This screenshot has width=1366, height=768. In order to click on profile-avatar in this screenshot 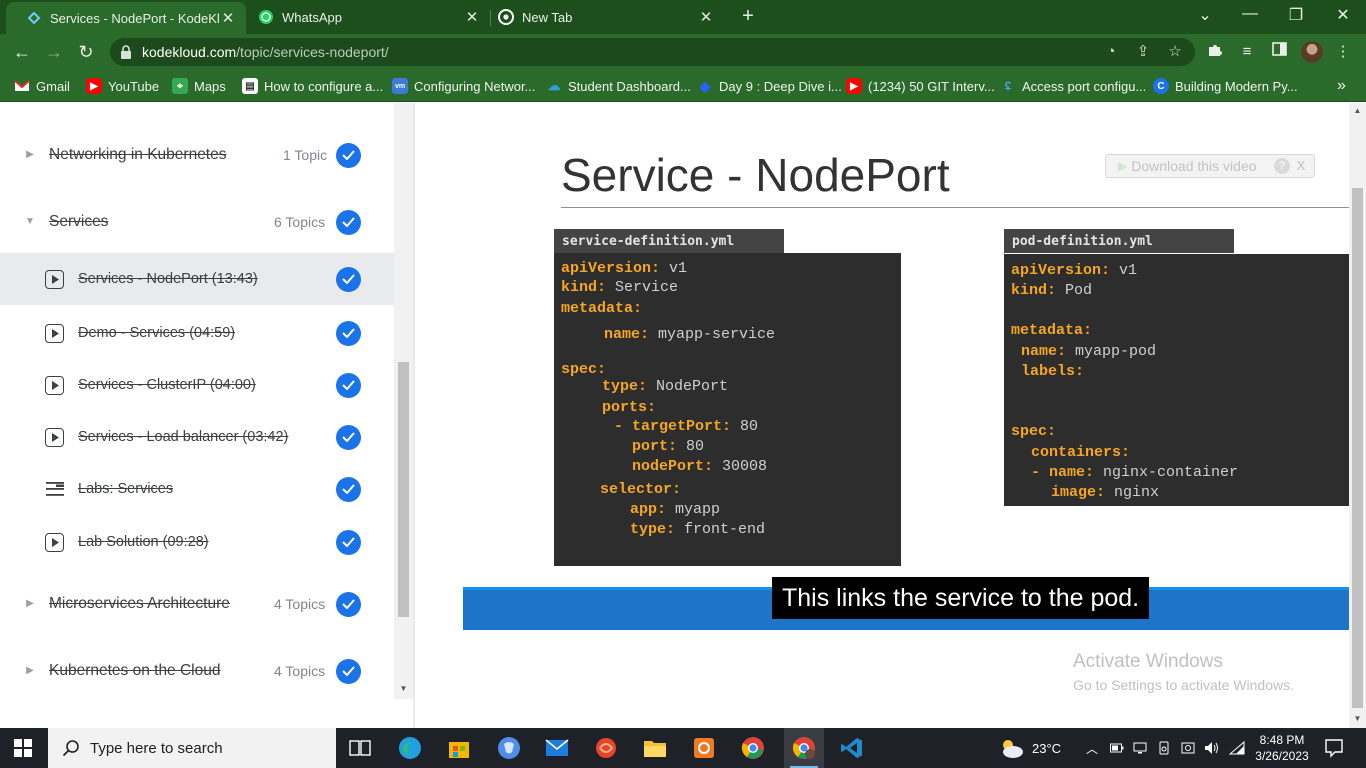, I will do `click(1312, 52)`.